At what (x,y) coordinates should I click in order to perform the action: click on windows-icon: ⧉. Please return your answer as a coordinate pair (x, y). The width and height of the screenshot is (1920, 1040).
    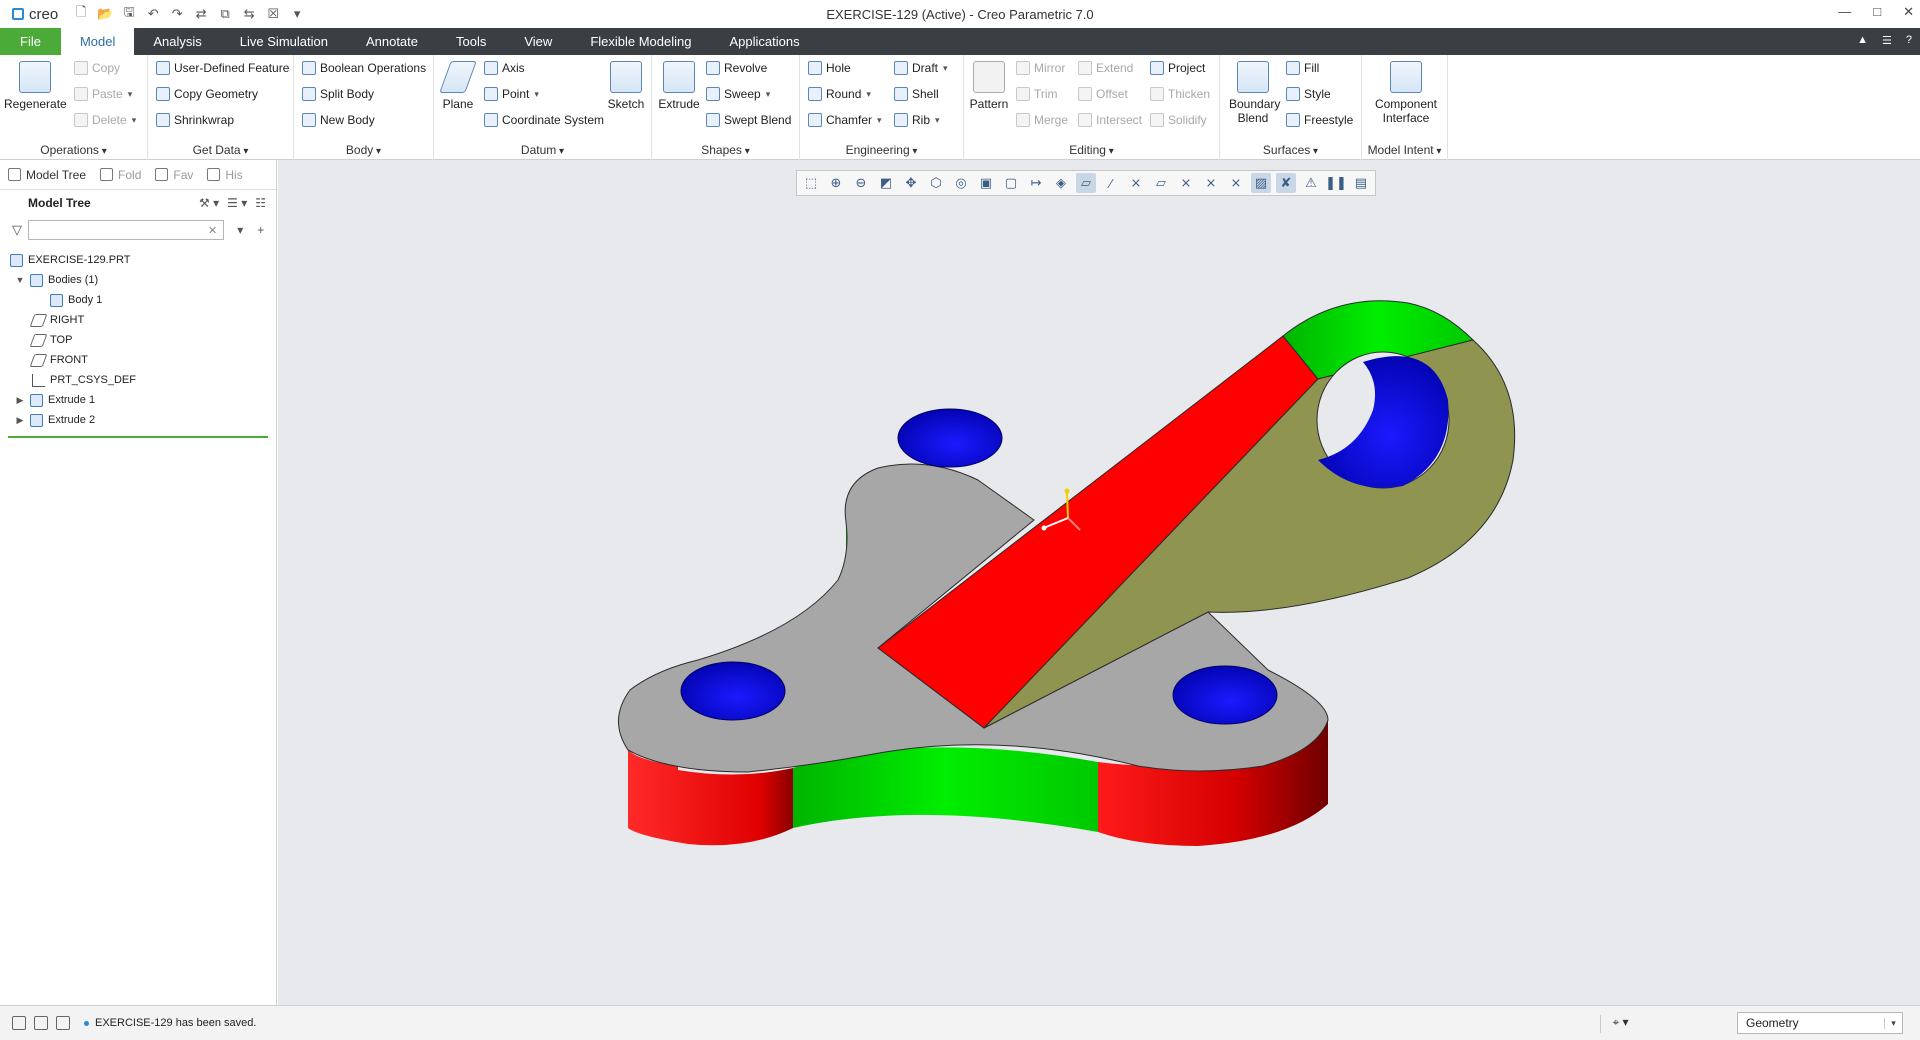
    Looking at the image, I should click on (225, 14).